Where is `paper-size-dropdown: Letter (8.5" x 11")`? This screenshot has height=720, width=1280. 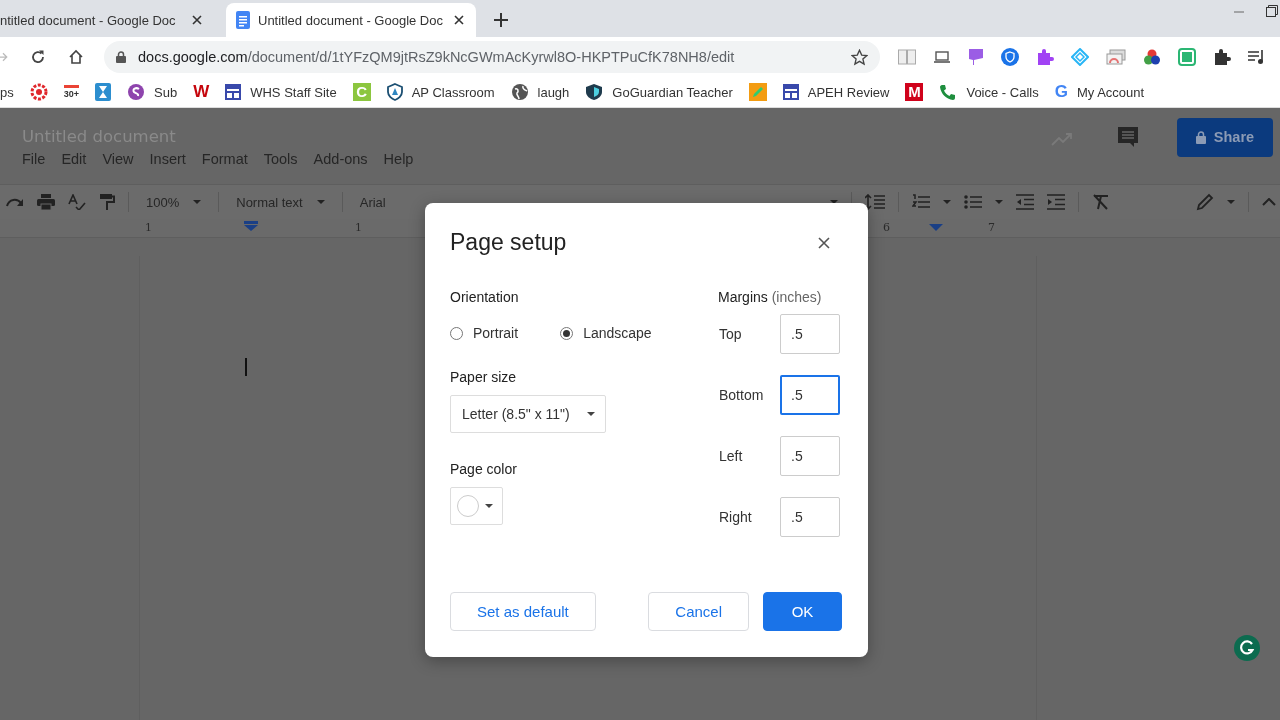
paper-size-dropdown: Letter (8.5" x 11") is located at coordinates (528, 414).